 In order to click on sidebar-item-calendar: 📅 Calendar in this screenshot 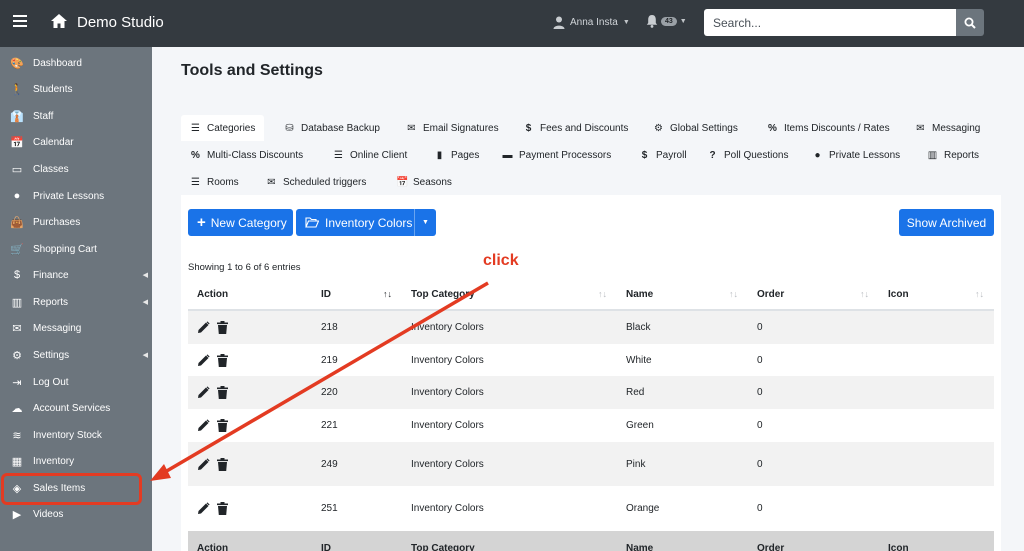, I will do `click(76, 142)`.